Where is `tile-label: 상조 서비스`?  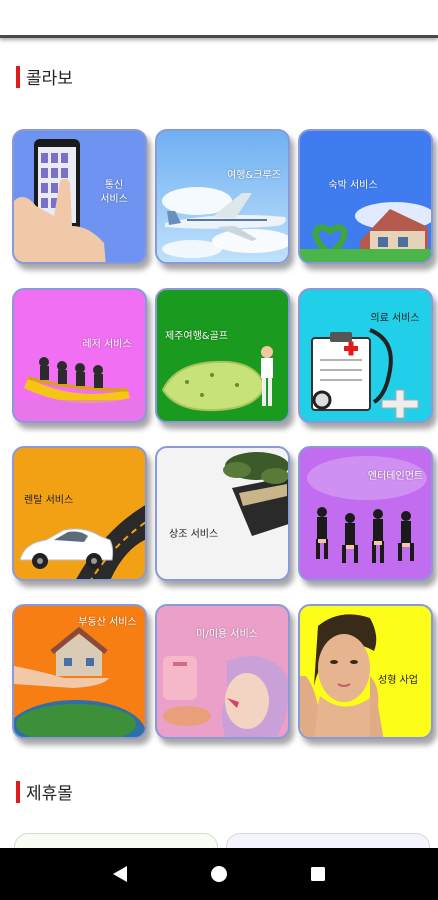
tile-label: 상조 서비스 is located at coordinates (194, 534).